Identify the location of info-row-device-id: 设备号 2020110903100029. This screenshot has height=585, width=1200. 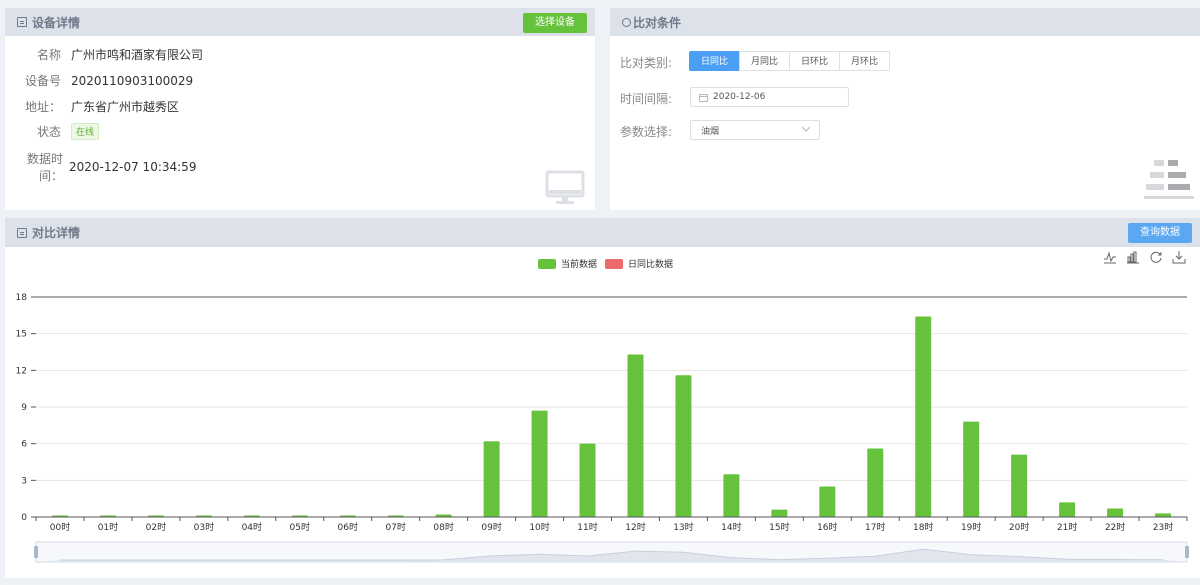
(99, 80).